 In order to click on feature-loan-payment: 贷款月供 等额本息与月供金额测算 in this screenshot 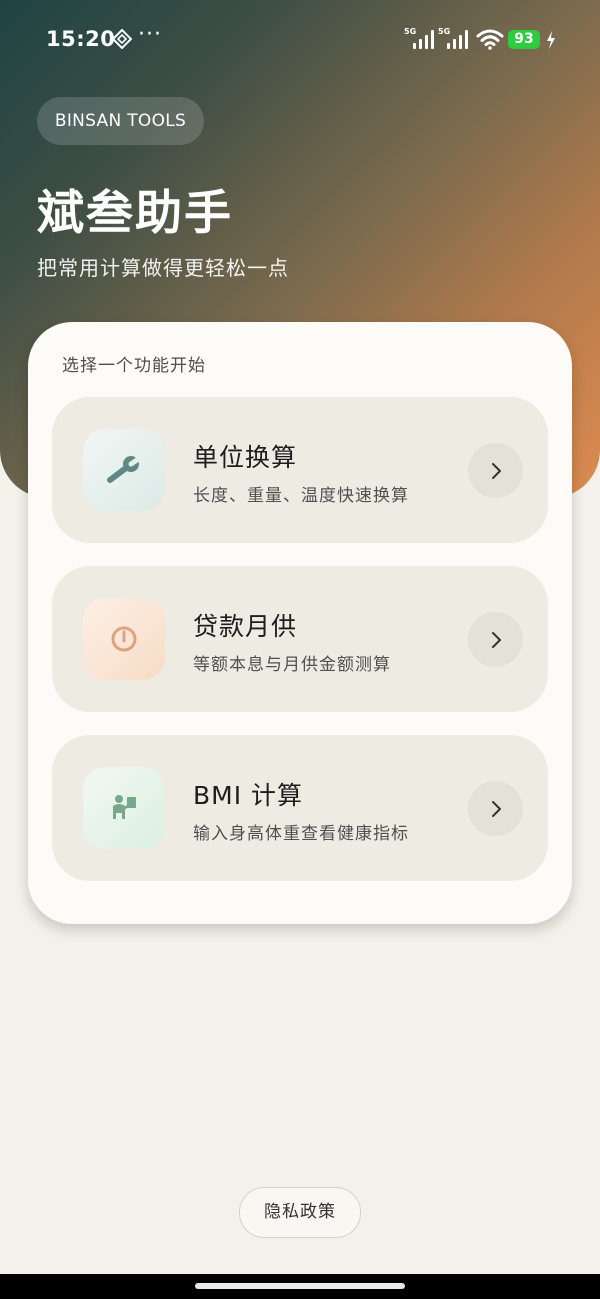, I will do `click(300, 639)`.